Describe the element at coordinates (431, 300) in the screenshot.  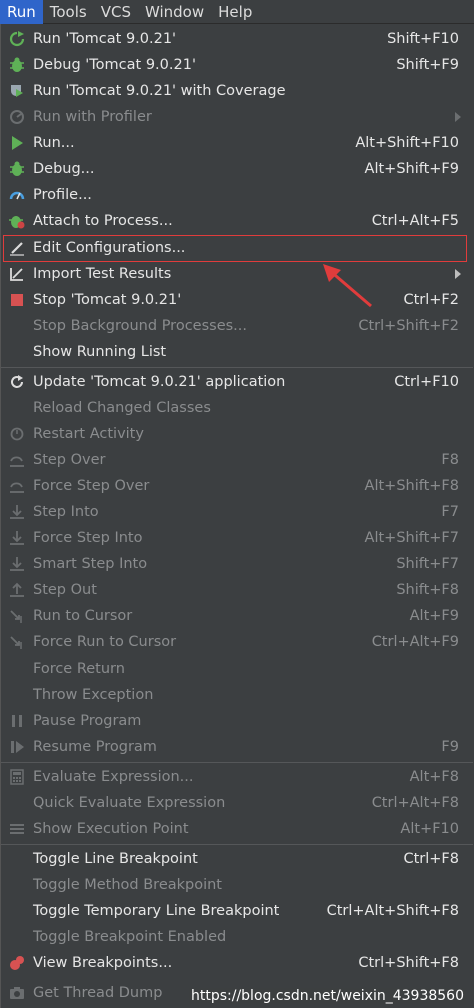
I see `menu-item-shortcut: Ctrl+F2` at that location.